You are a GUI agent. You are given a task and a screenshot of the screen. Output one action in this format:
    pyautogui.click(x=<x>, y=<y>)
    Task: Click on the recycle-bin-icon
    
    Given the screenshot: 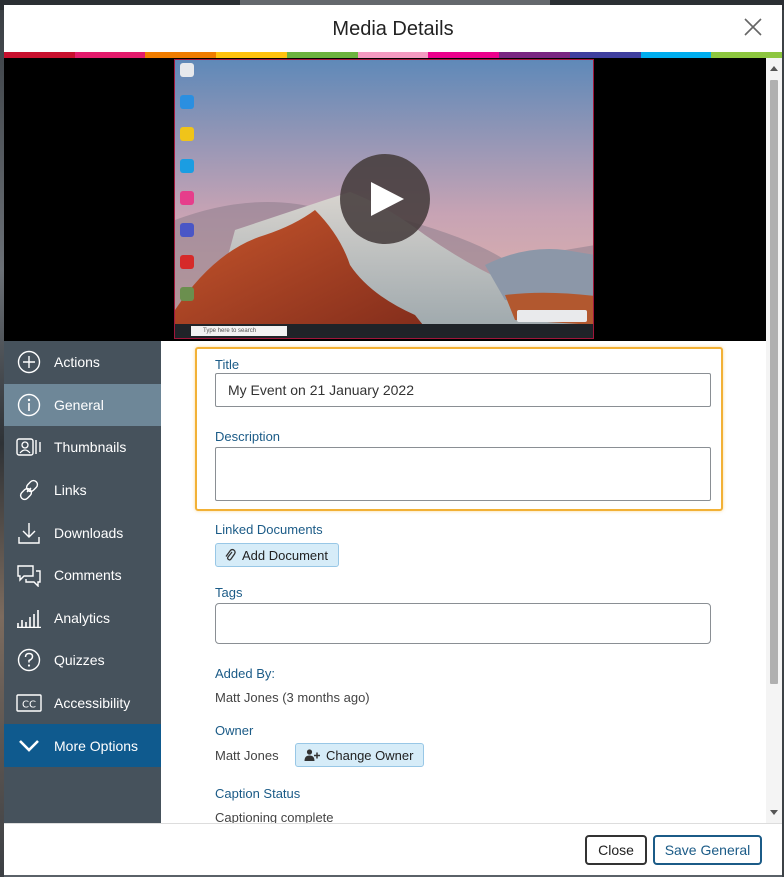 What is the action you would take?
    pyautogui.click(x=187, y=70)
    